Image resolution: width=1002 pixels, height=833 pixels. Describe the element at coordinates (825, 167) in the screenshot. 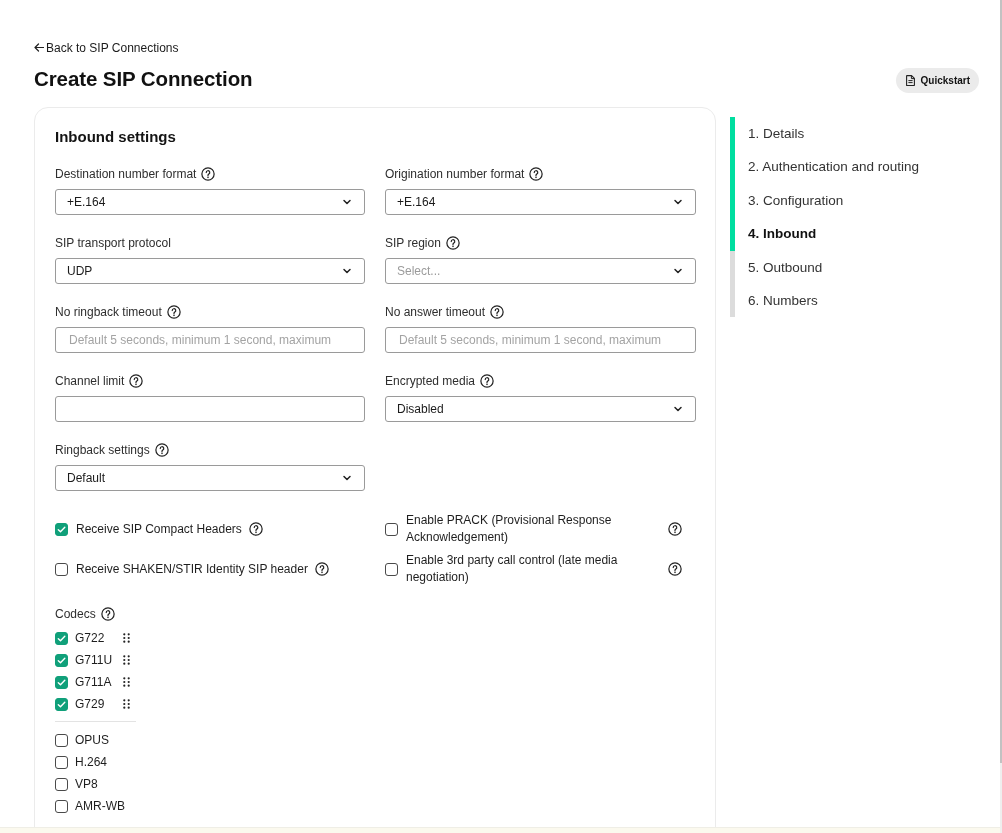

I see `step-item: 2. Authentication and routing` at that location.